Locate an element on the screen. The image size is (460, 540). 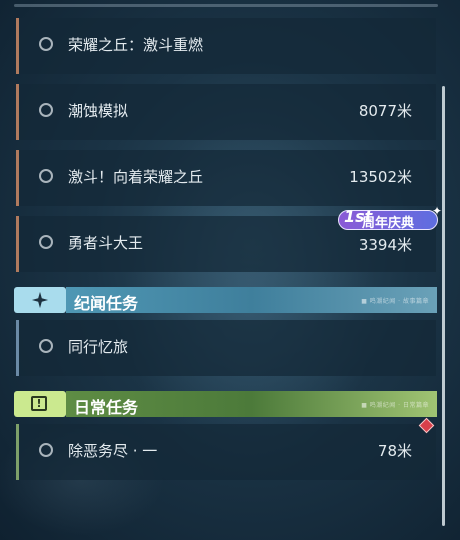
quest-name: 潮蚀模拟 is located at coordinates (98, 111).